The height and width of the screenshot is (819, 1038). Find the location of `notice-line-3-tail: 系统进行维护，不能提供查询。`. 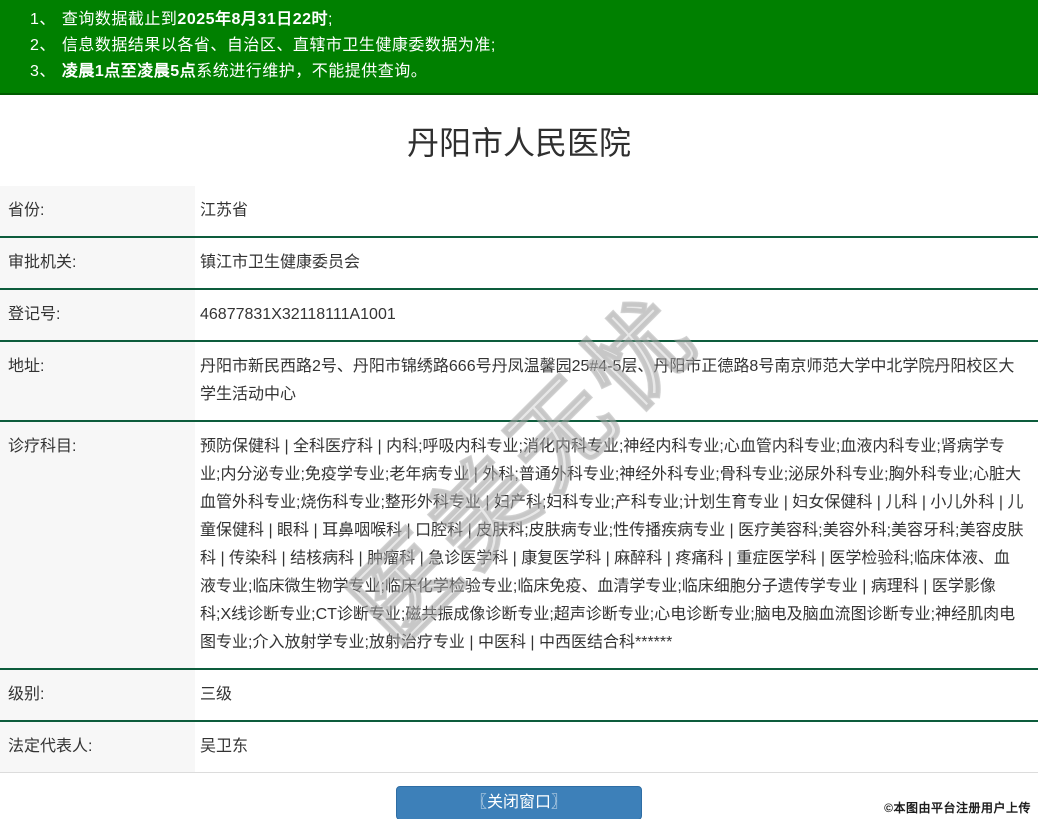

notice-line-3-tail: 系统进行维护，不能提供查询。 is located at coordinates (312, 71).